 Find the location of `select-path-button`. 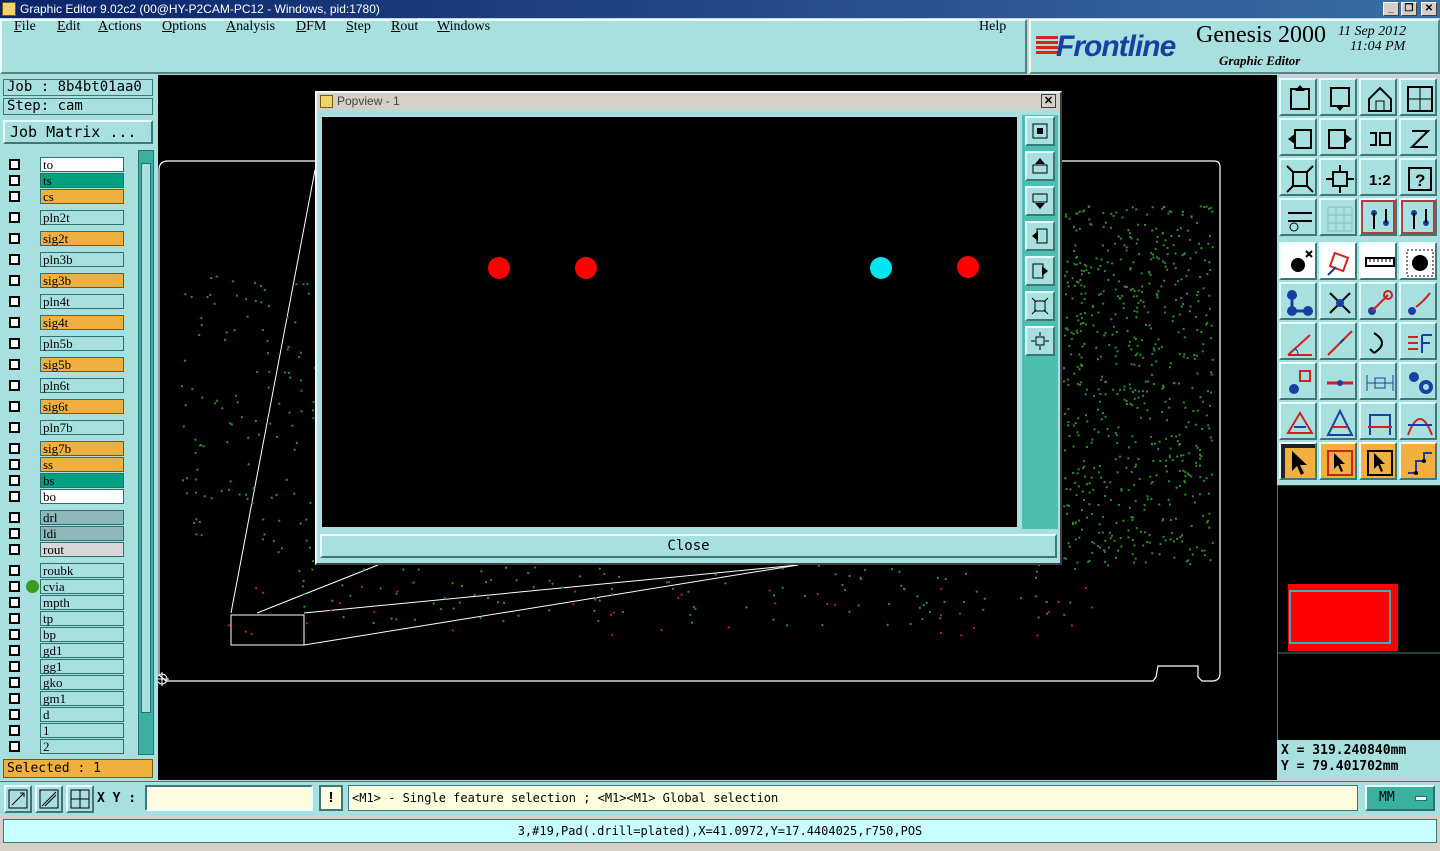

select-path-button is located at coordinates (1418, 461).